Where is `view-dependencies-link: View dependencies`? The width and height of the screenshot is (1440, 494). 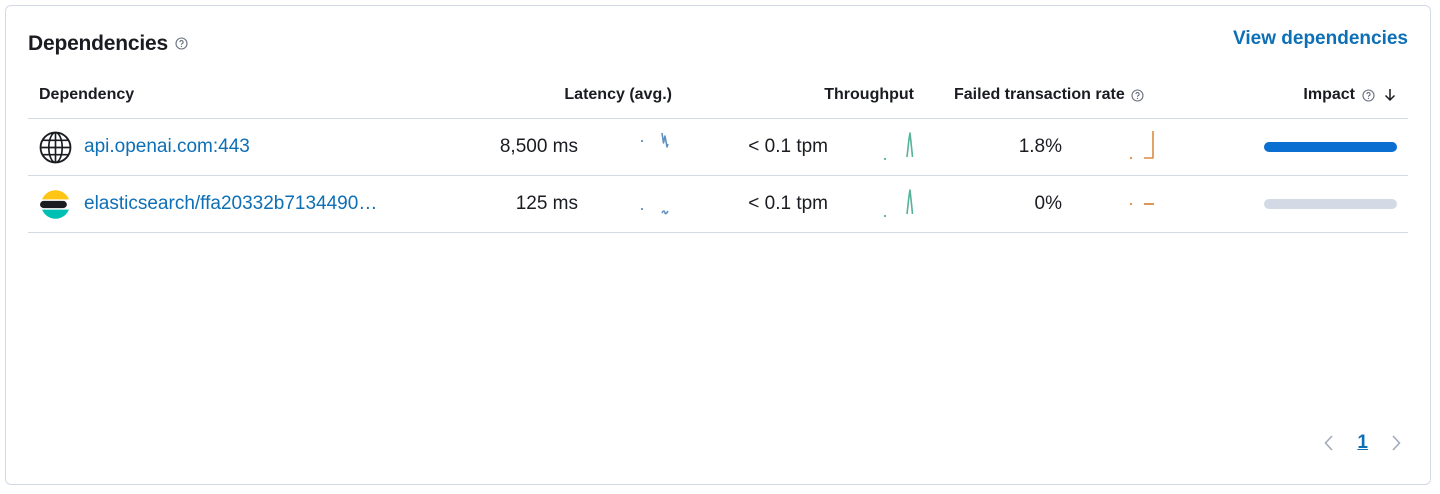
view-dependencies-link: View dependencies is located at coordinates (1320, 39).